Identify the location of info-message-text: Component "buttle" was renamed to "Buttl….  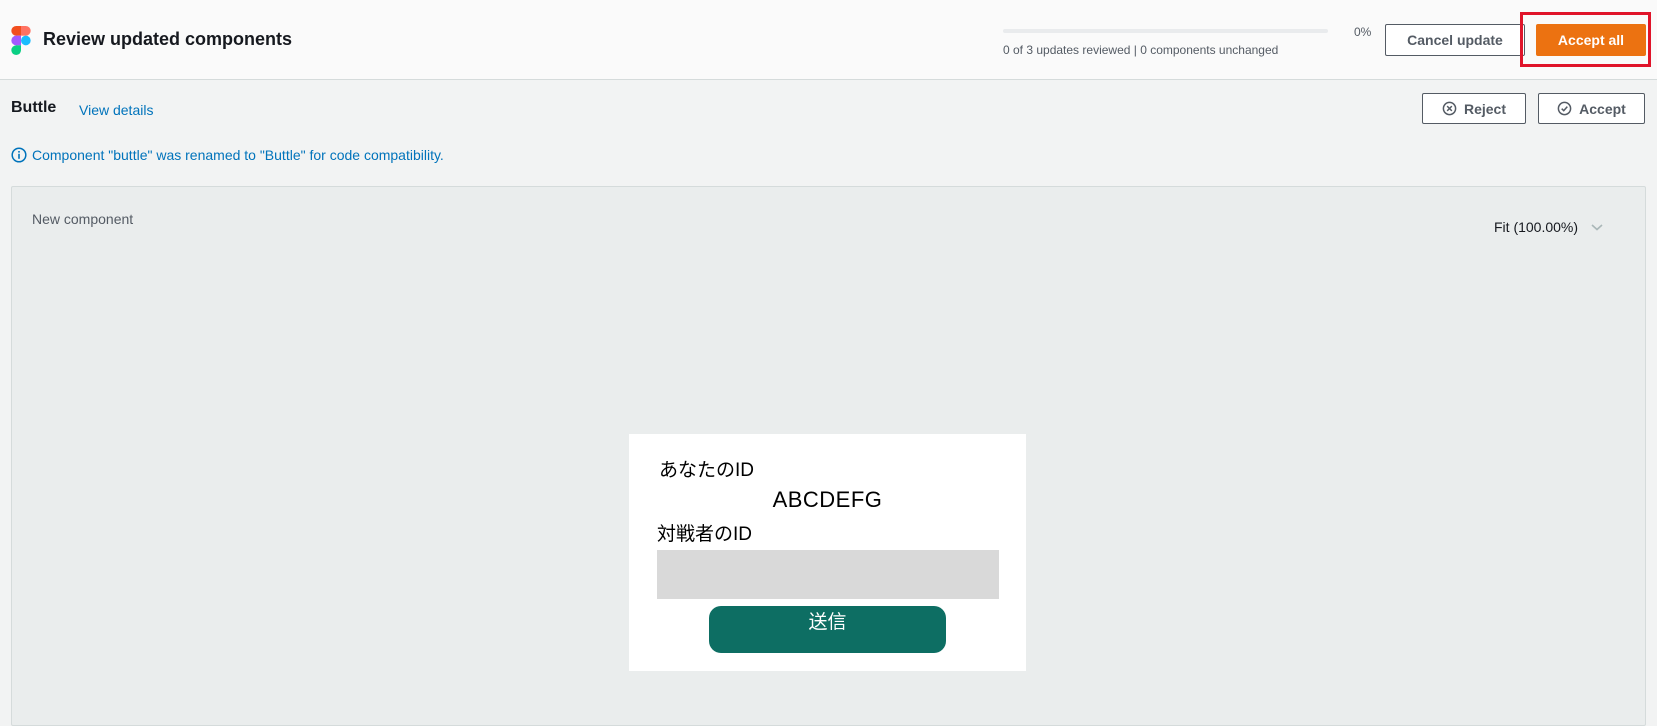
(238, 155).